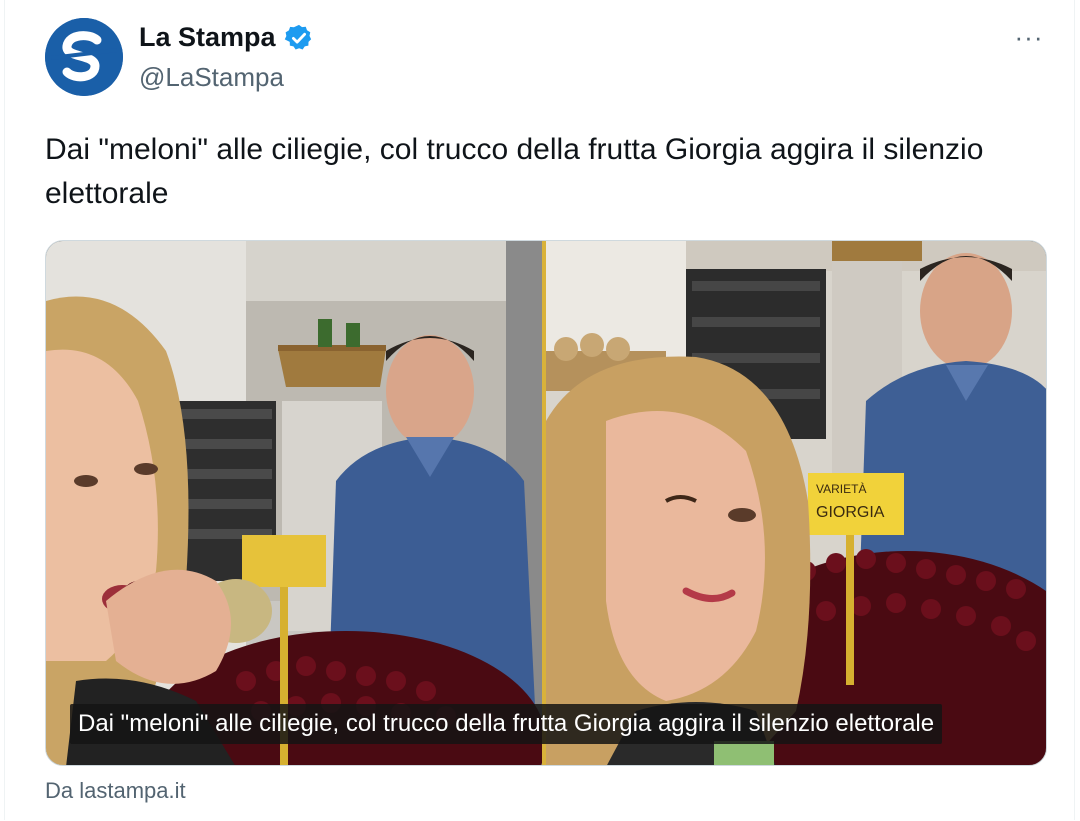  Describe the element at coordinates (299, 38) in the screenshot. I see `verified-badge-icon` at that location.